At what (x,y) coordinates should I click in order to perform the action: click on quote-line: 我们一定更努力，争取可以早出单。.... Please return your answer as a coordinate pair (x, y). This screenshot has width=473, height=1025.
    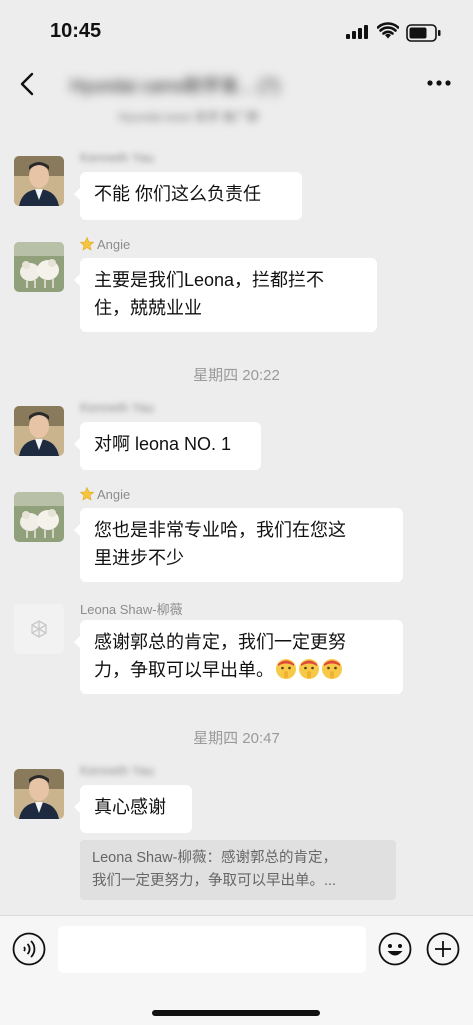
    Looking at the image, I should click on (214, 881).